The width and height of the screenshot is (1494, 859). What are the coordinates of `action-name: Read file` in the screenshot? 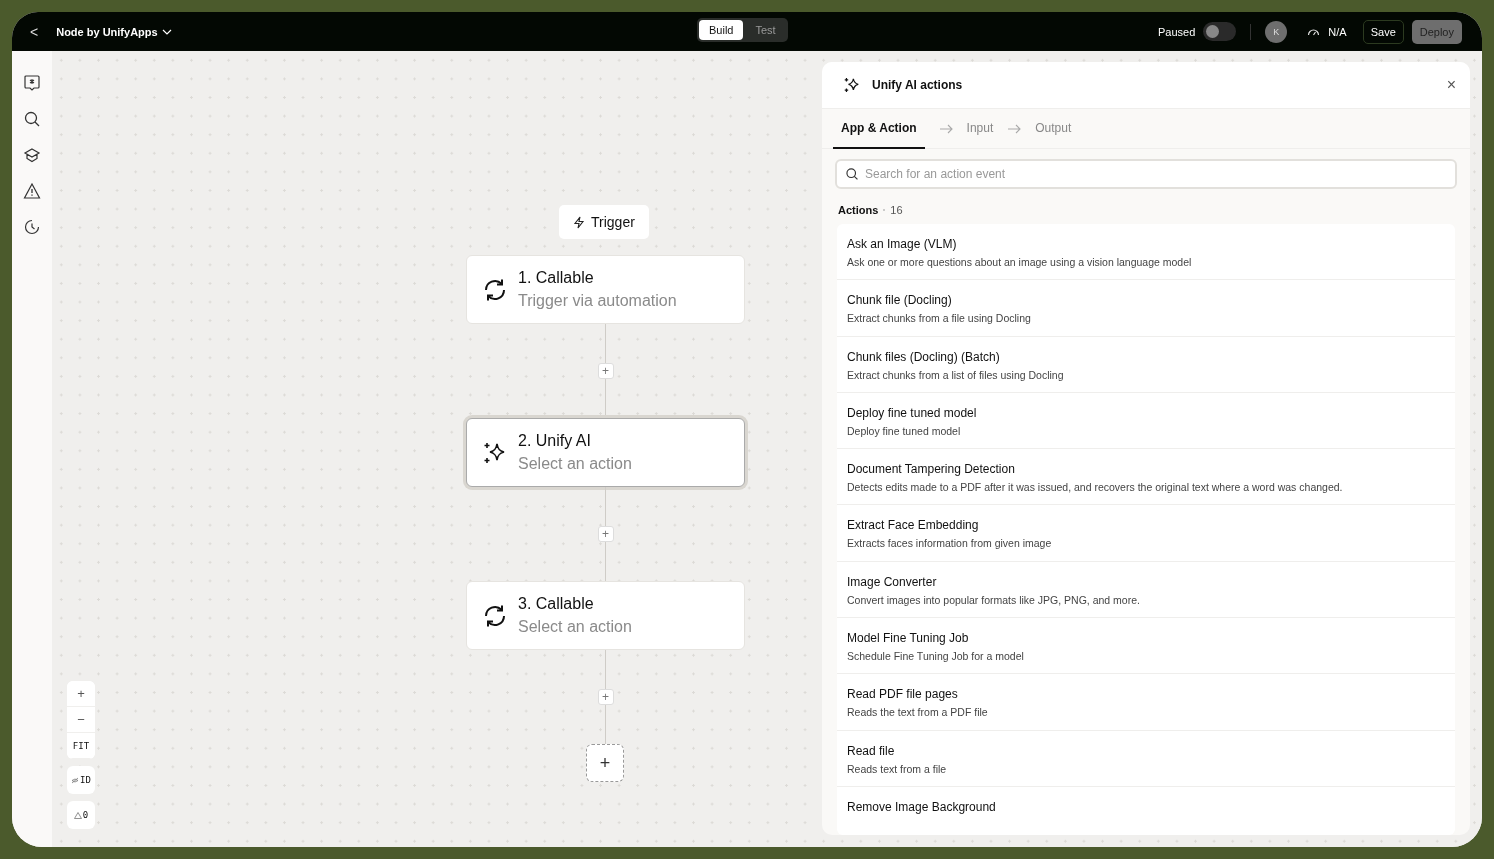 It's located at (871, 750).